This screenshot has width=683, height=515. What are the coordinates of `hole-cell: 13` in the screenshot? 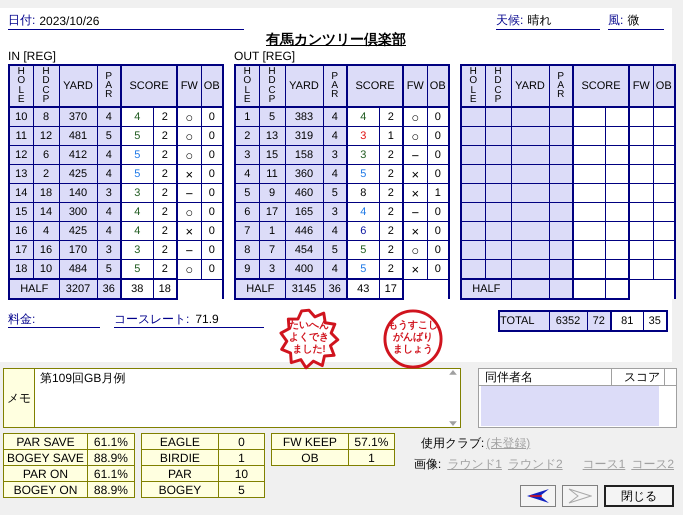 It's located at (21, 174).